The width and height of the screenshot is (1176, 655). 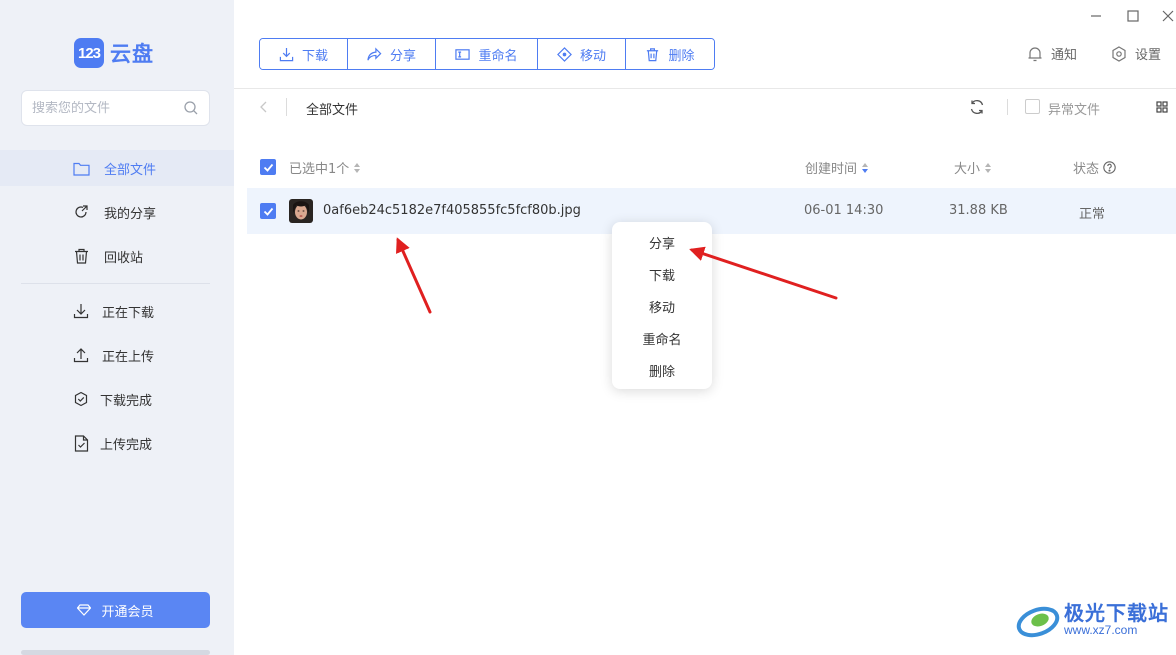 I want to click on sidebar-item-recycle-bin: 回收站, so click(x=117, y=256).